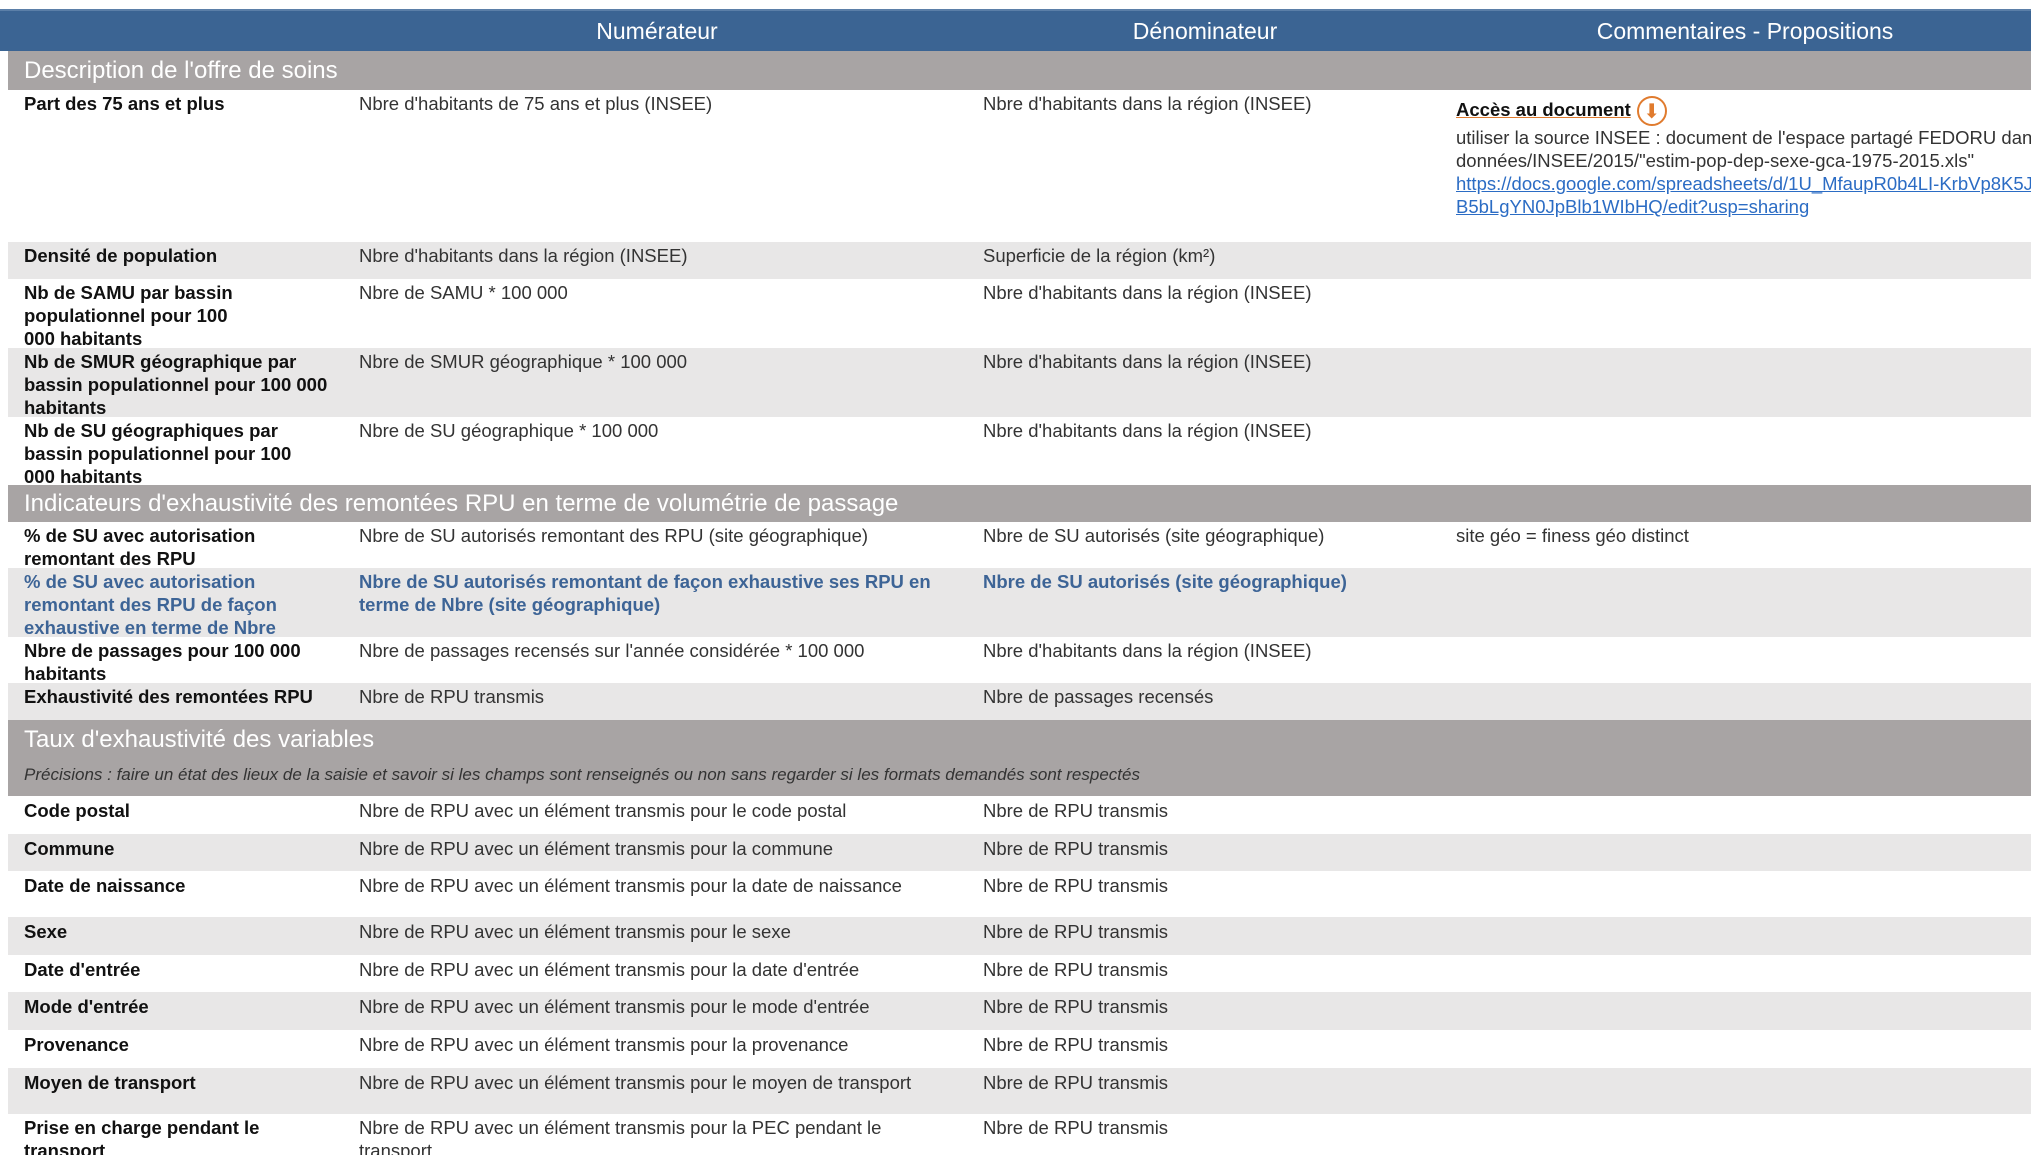  What do you see at coordinates (82, 969) in the screenshot?
I see `indicator-name: Date d'entrée` at bounding box center [82, 969].